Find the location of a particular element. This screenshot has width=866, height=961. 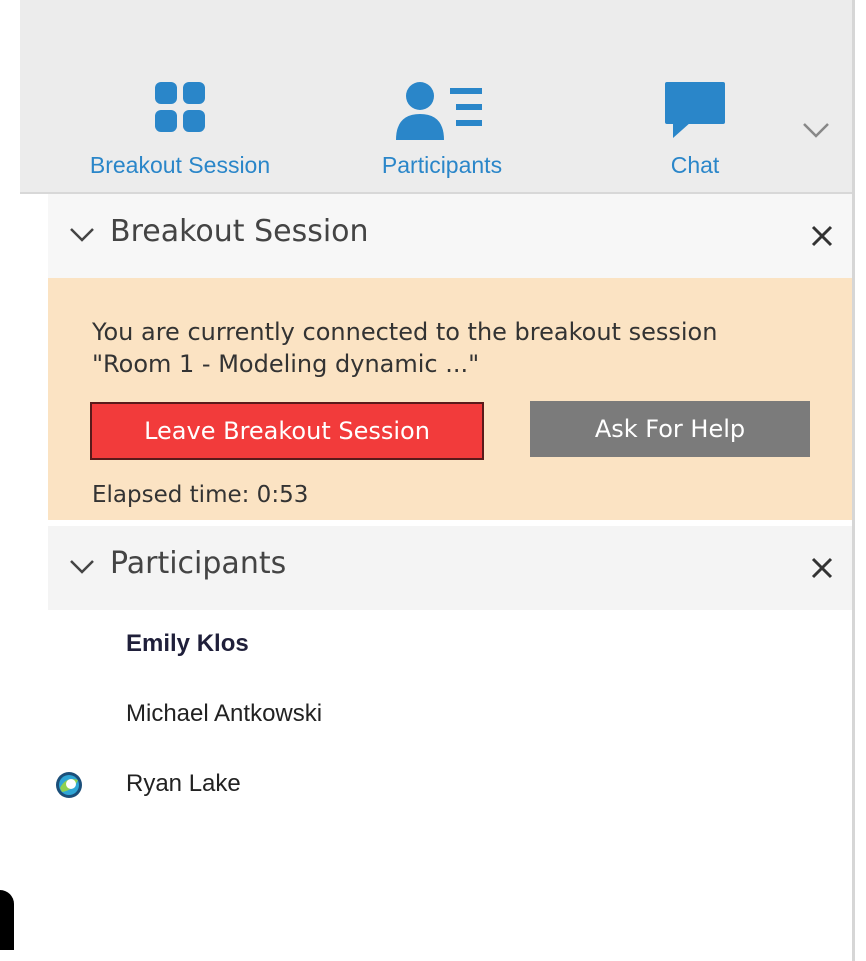

chevron-down-icon is located at coordinates (816, 130).